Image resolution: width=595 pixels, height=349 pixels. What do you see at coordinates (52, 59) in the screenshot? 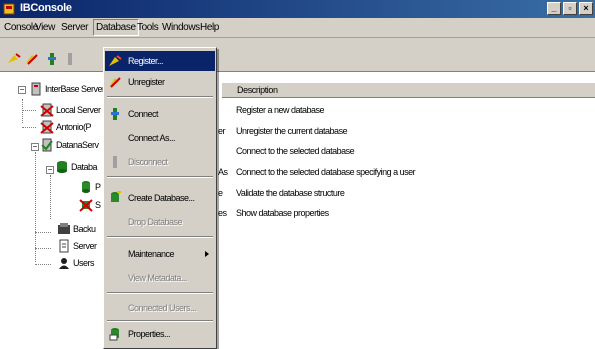
I see `toolbar-connect-button` at bounding box center [52, 59].